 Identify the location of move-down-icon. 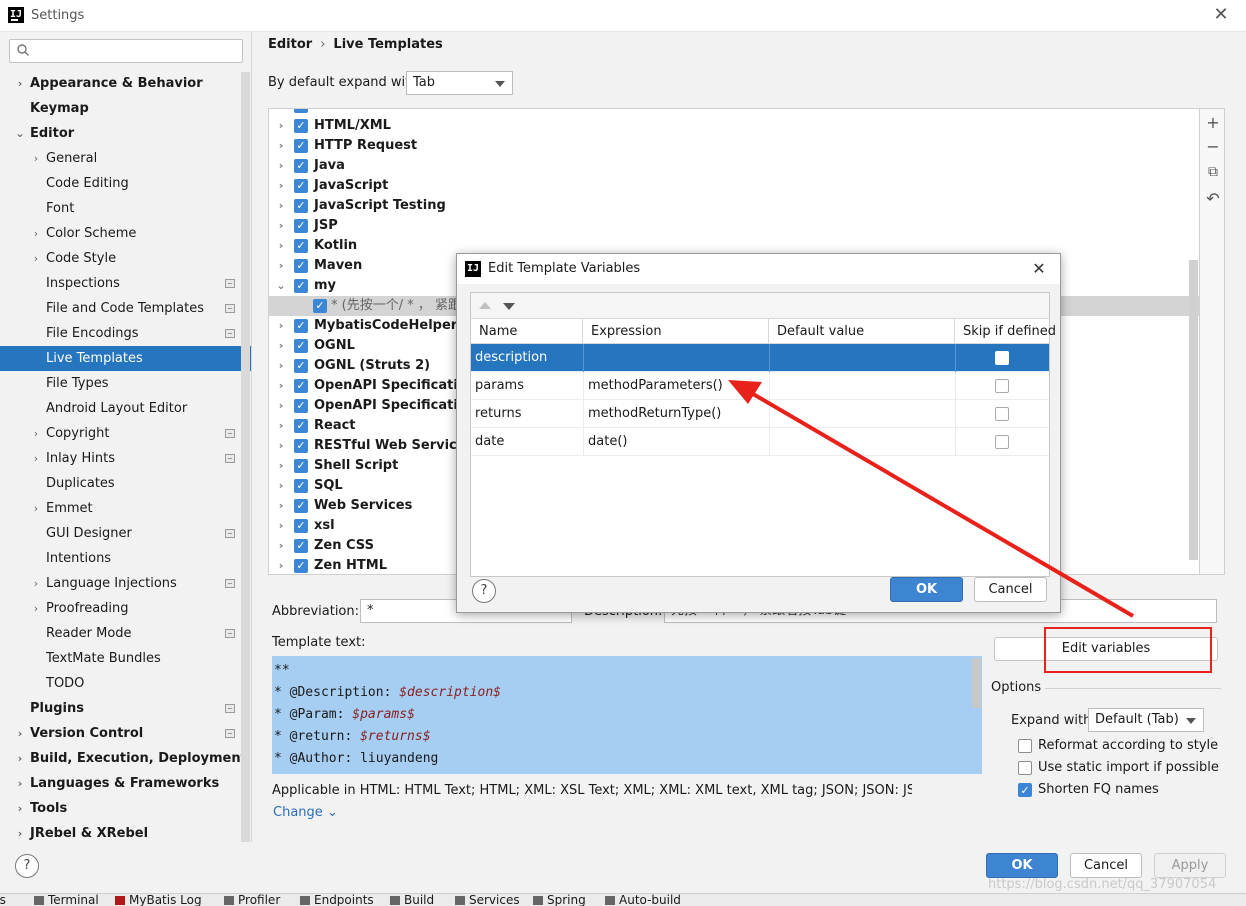
(509, 306).